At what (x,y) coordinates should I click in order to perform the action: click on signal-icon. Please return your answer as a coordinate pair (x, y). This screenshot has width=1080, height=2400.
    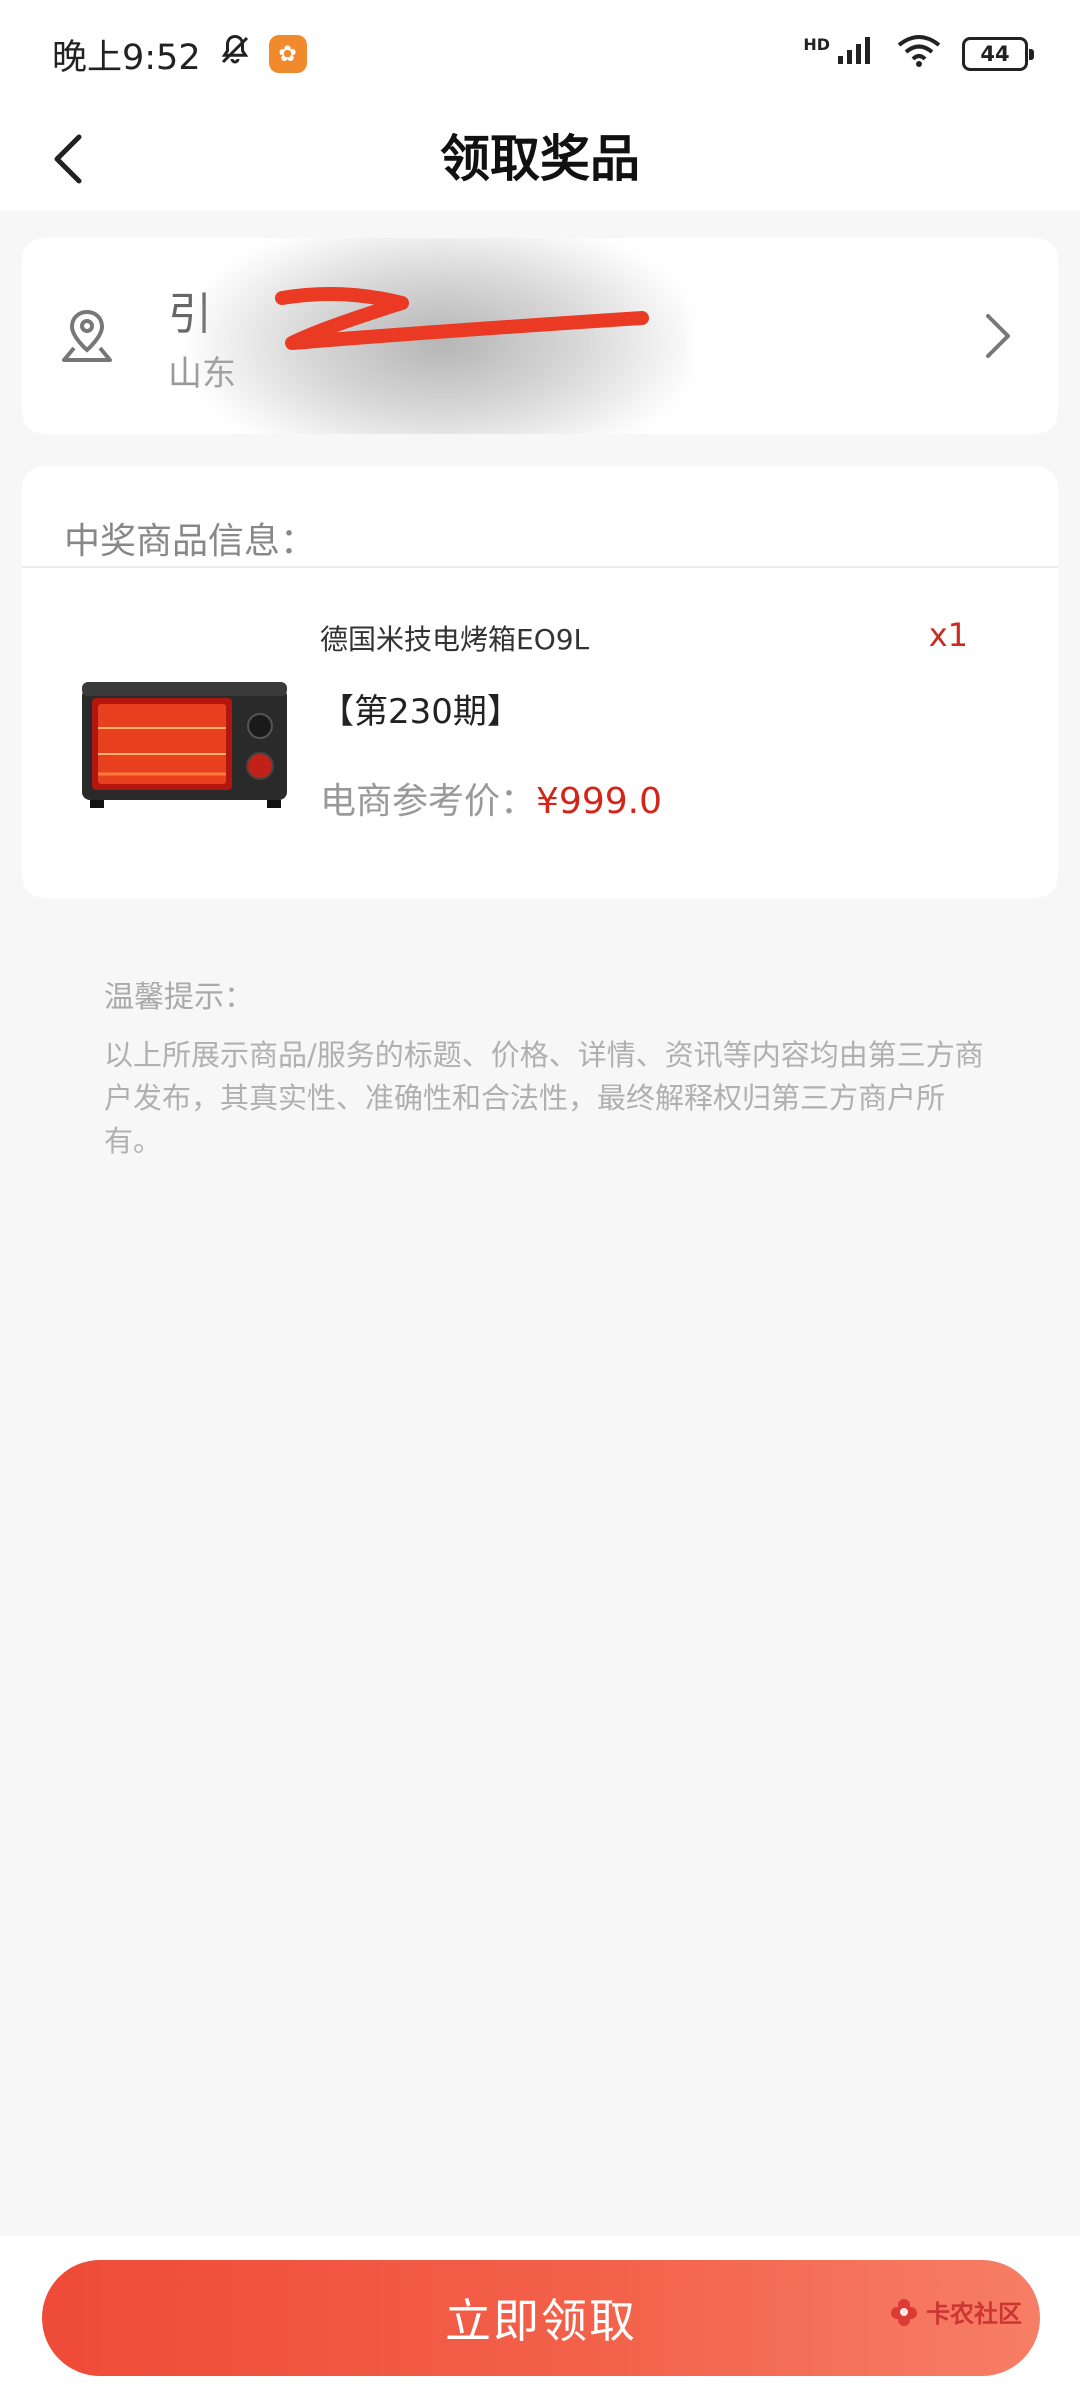
    Looking at the image, I should click on (856, 54).